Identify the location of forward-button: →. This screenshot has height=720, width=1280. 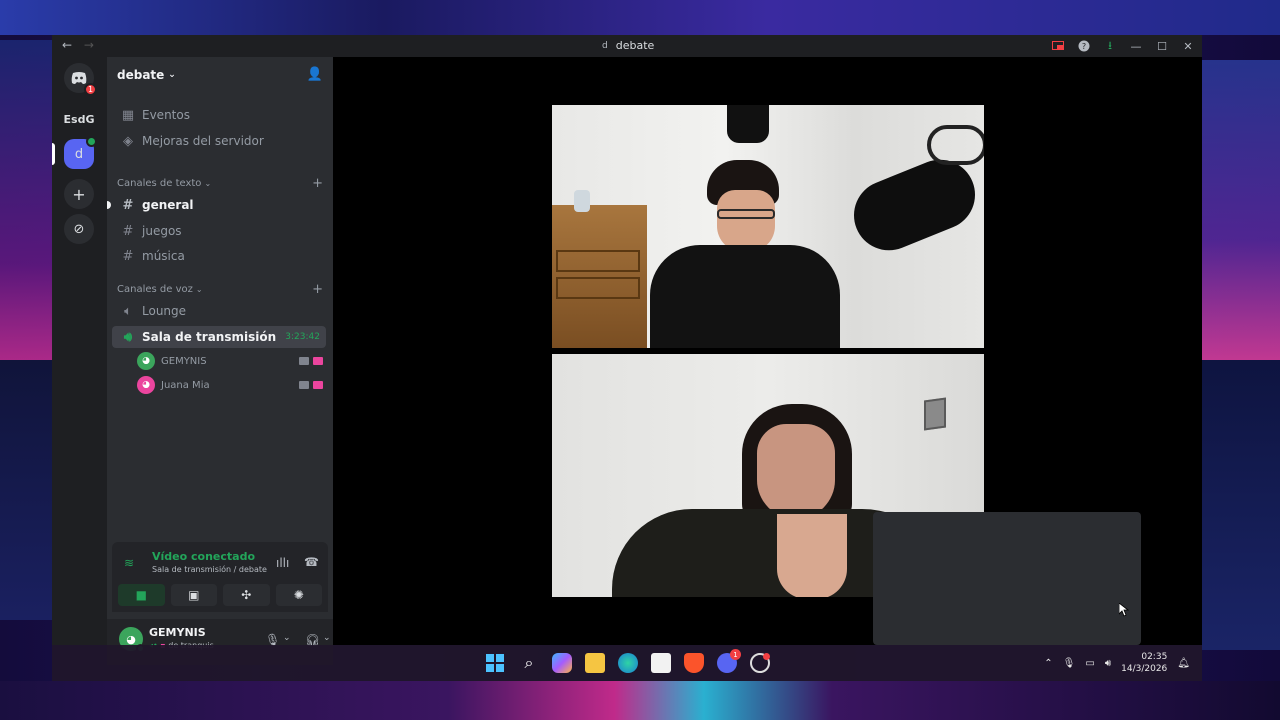
(89, 45).